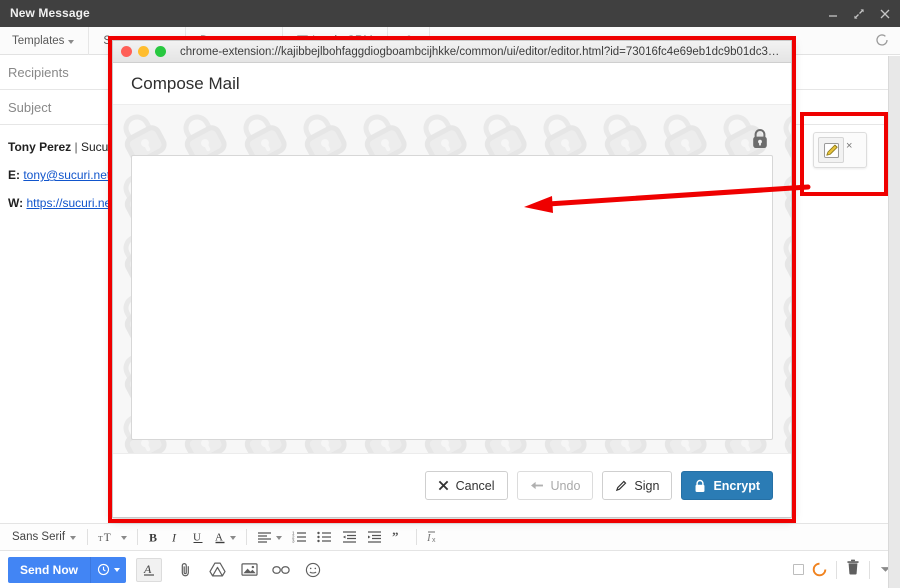  I want to click on toolbar-item-label: Templates, so click(38, 40).